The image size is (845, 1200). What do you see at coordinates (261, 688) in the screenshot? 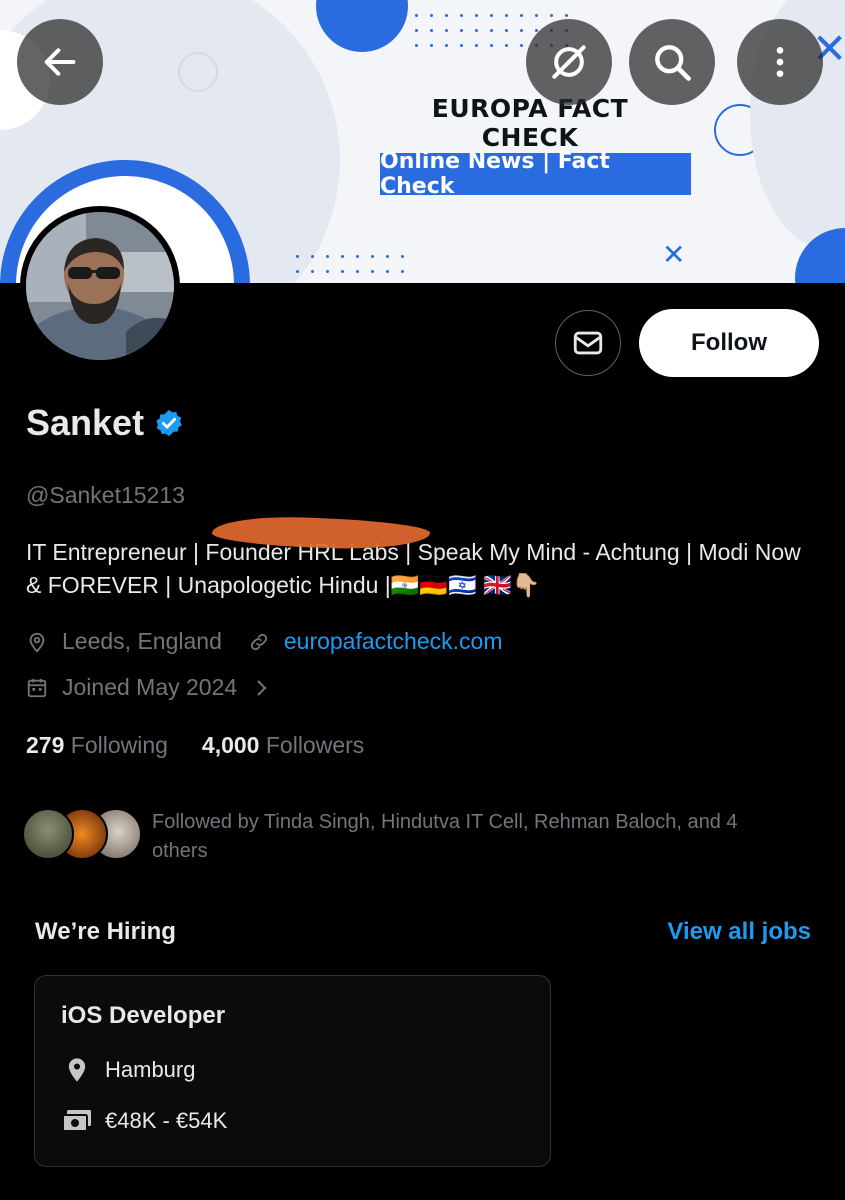
I see `chevron-right-icon` at bounding box center [261, 688].